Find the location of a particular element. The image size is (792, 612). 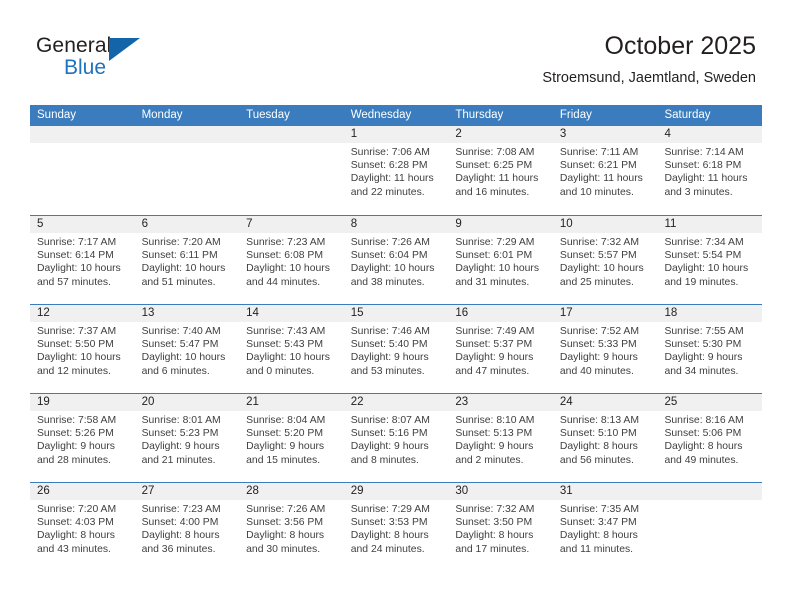

weekday-header-monday: Monday is located at coordinates (162, 115).